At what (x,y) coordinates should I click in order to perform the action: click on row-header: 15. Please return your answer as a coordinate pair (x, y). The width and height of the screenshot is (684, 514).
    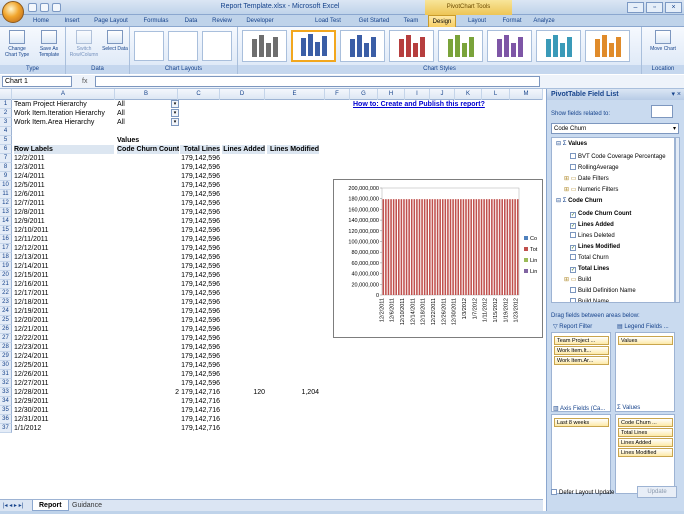
    Looking at the image, I should click on (6, 230).